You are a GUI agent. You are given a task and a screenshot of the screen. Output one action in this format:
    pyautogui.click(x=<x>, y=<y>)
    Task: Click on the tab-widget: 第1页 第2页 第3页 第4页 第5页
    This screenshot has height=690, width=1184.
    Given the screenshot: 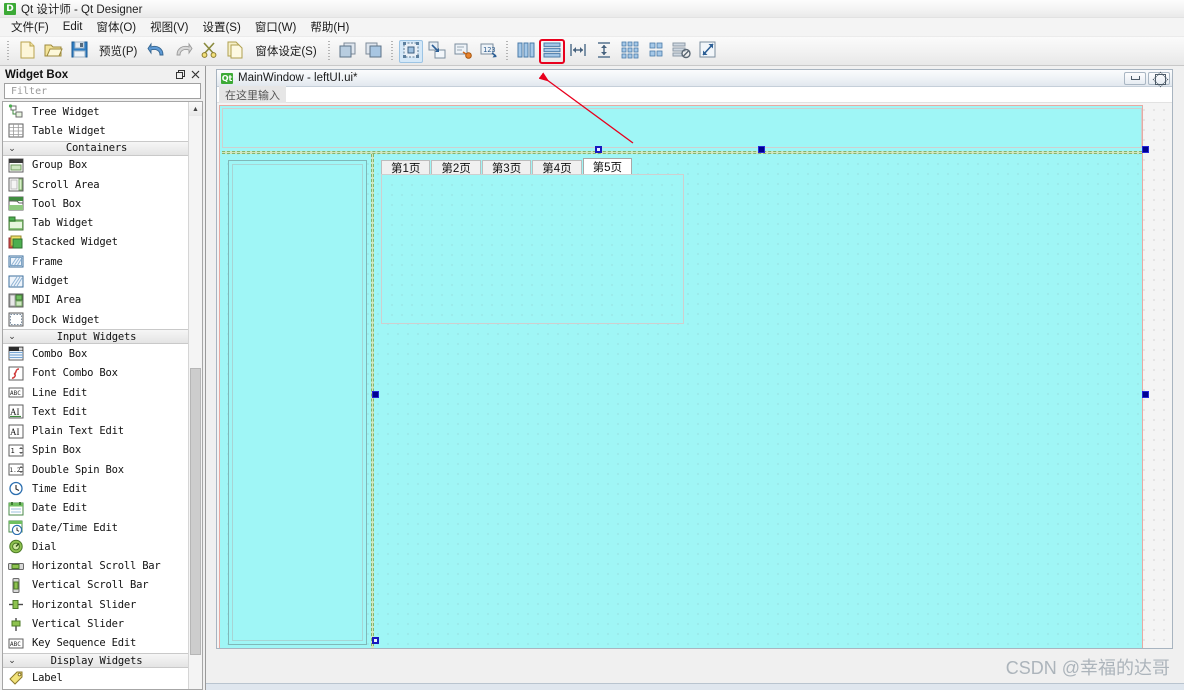 What is the action you would take?
    pyautogui.click(x=532, y=241)
    